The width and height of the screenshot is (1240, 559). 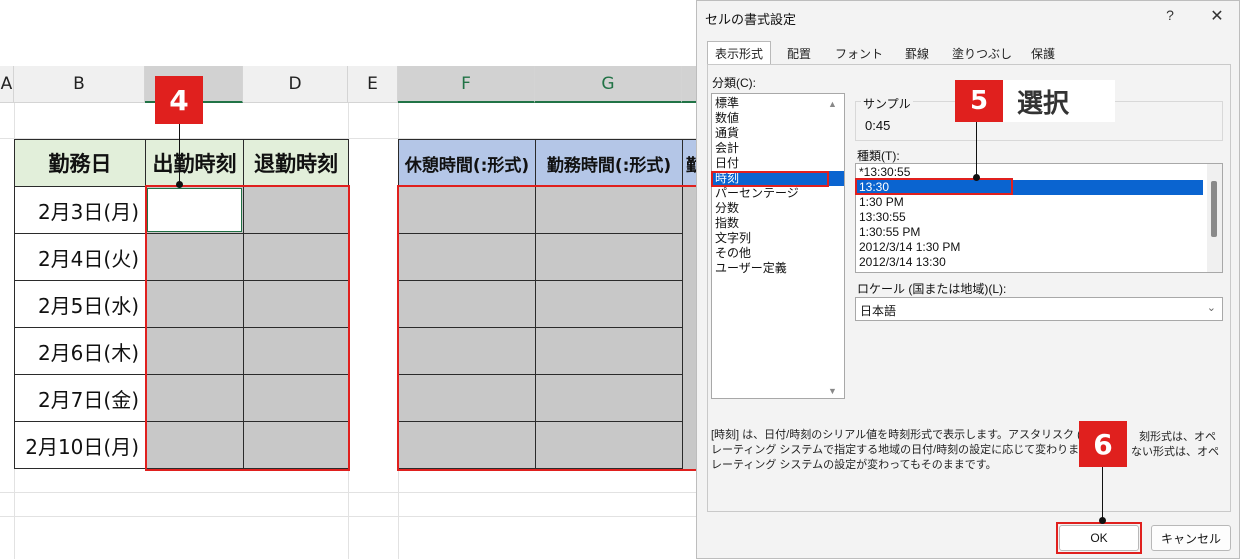 What do you see at coordinates (979, 101) in the screenshot?
I see `step-5-badge: 5` at bounding box center [979, 101].